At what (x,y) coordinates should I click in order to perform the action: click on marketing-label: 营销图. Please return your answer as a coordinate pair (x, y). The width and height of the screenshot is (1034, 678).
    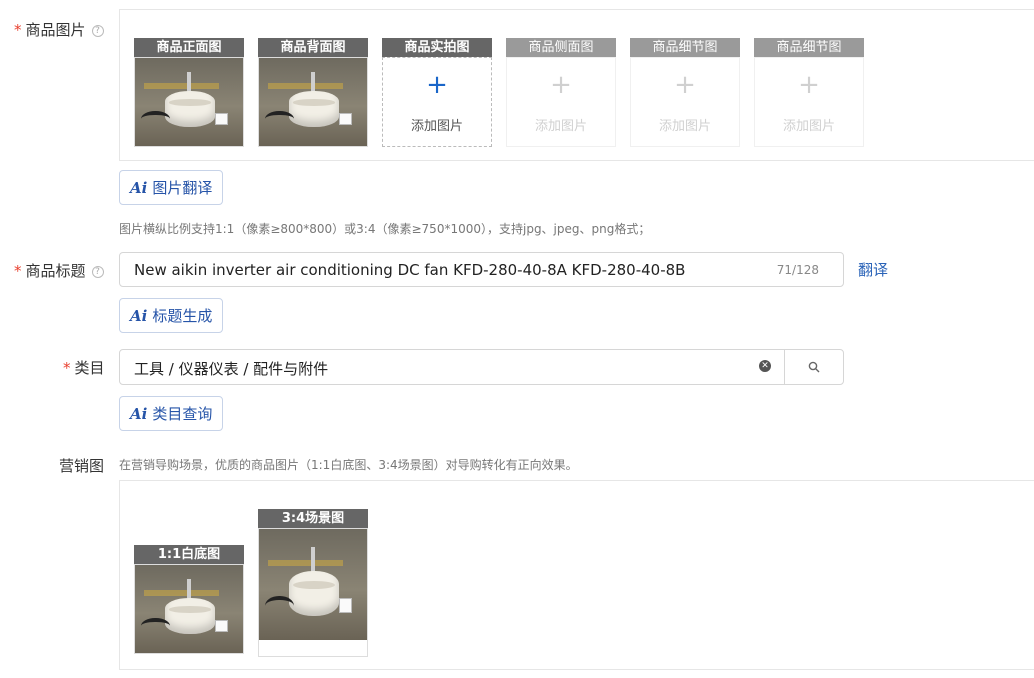
    Looking at the image, I should click on (82, 466).